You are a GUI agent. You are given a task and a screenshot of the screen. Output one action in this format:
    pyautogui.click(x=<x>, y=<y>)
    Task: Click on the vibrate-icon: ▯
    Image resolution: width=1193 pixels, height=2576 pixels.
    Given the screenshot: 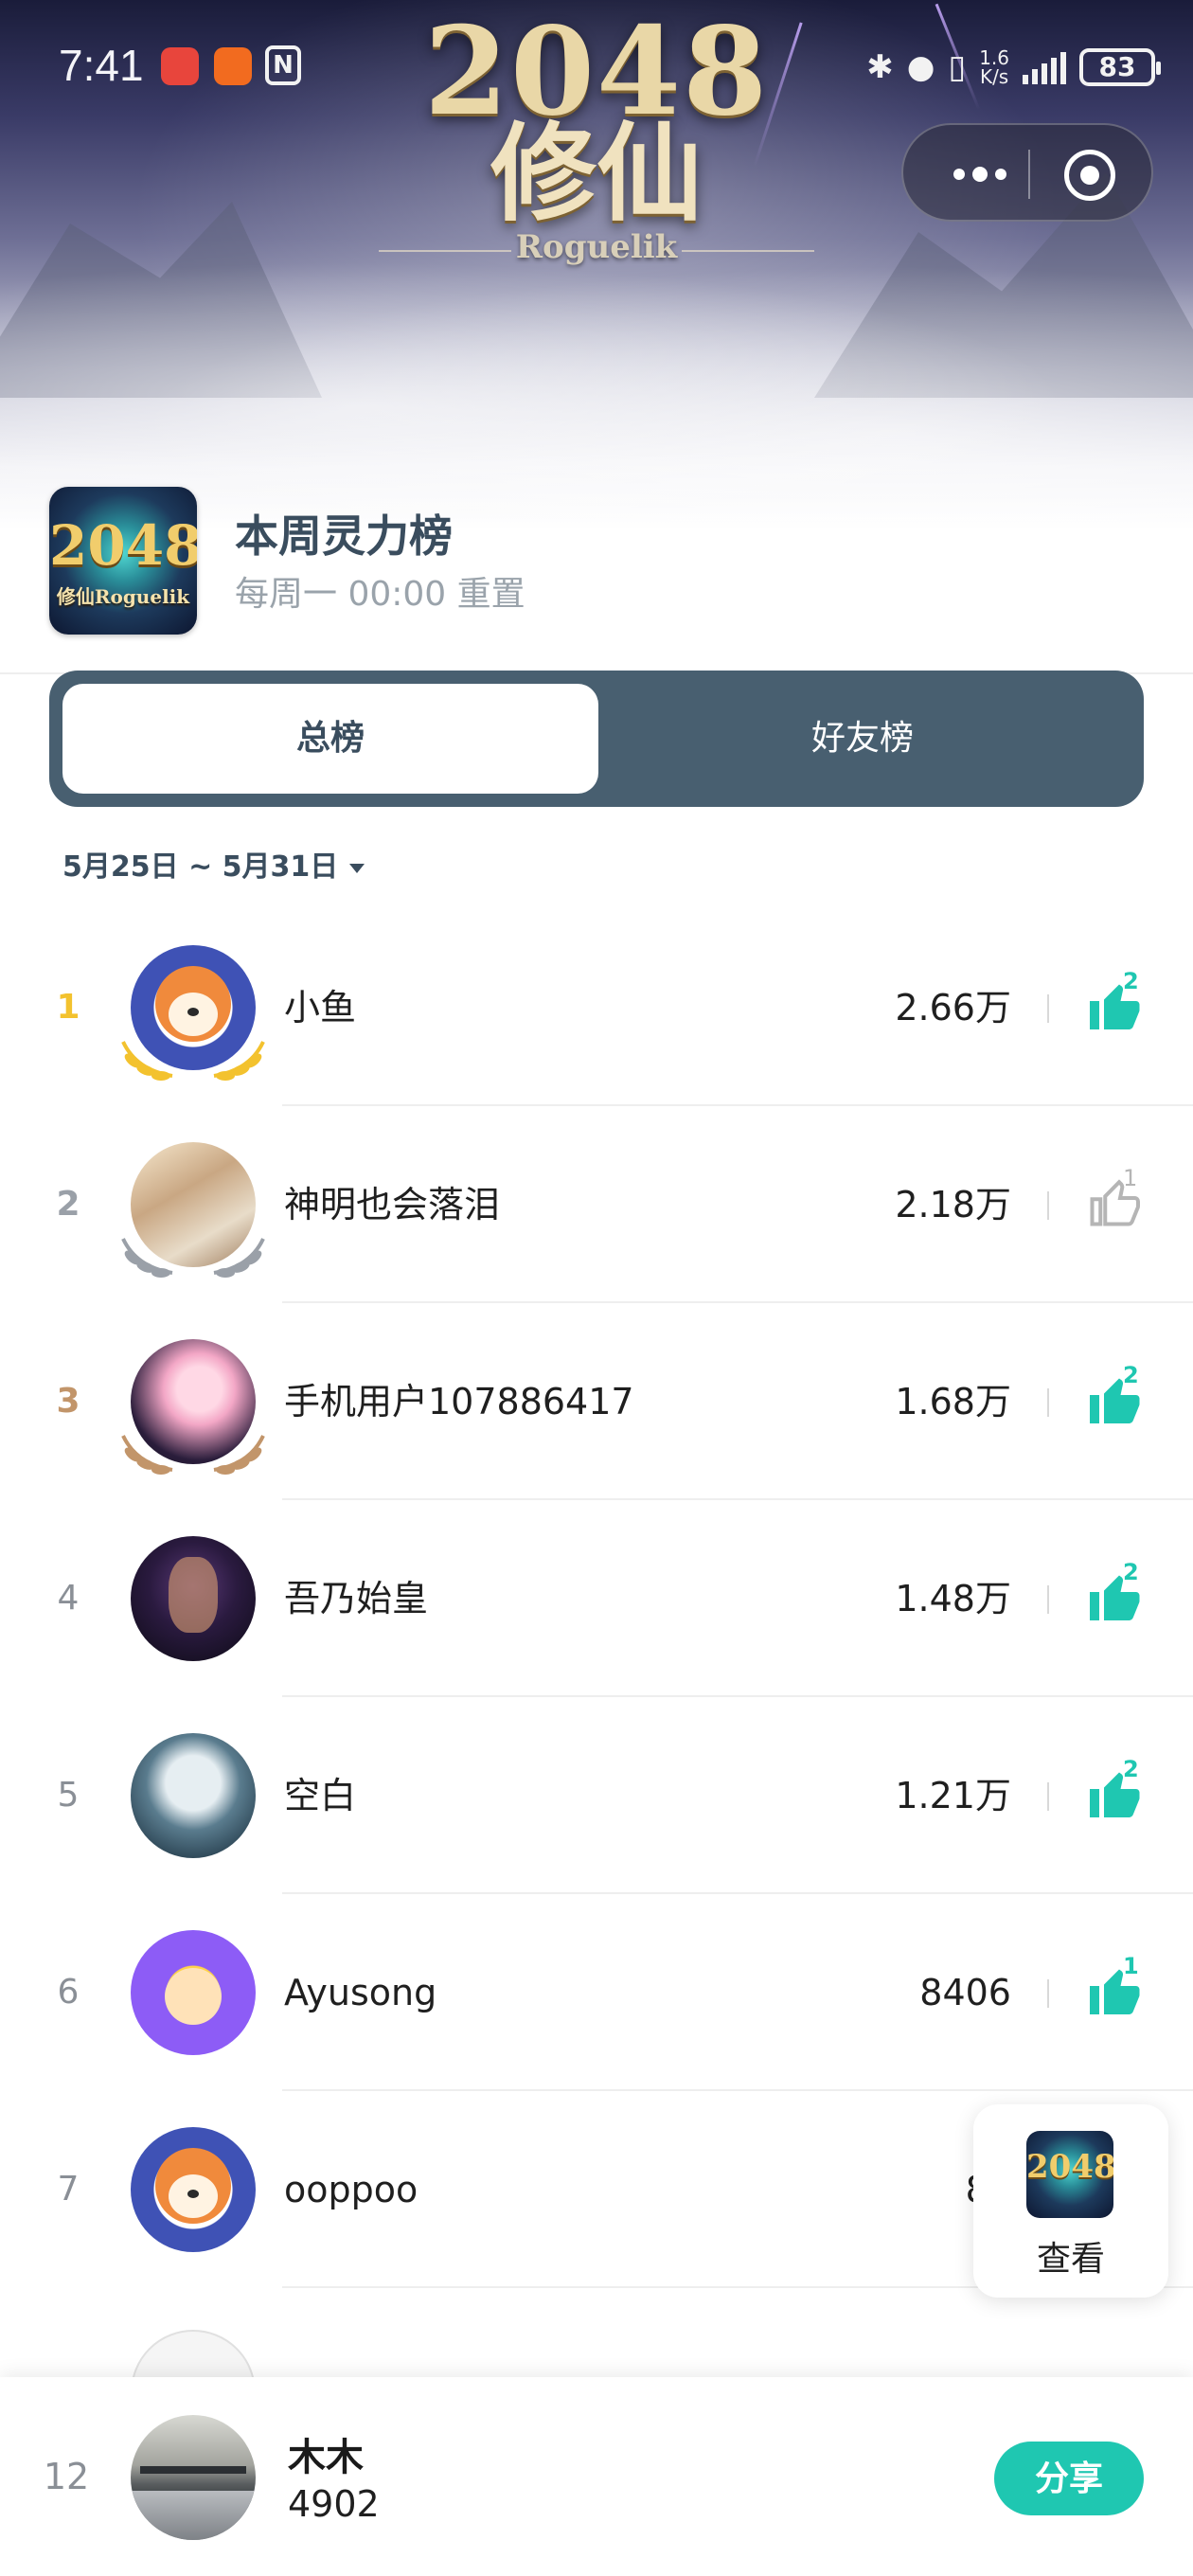 What is the action you would take?
    pyautogui.click(x=957, y=67)
    